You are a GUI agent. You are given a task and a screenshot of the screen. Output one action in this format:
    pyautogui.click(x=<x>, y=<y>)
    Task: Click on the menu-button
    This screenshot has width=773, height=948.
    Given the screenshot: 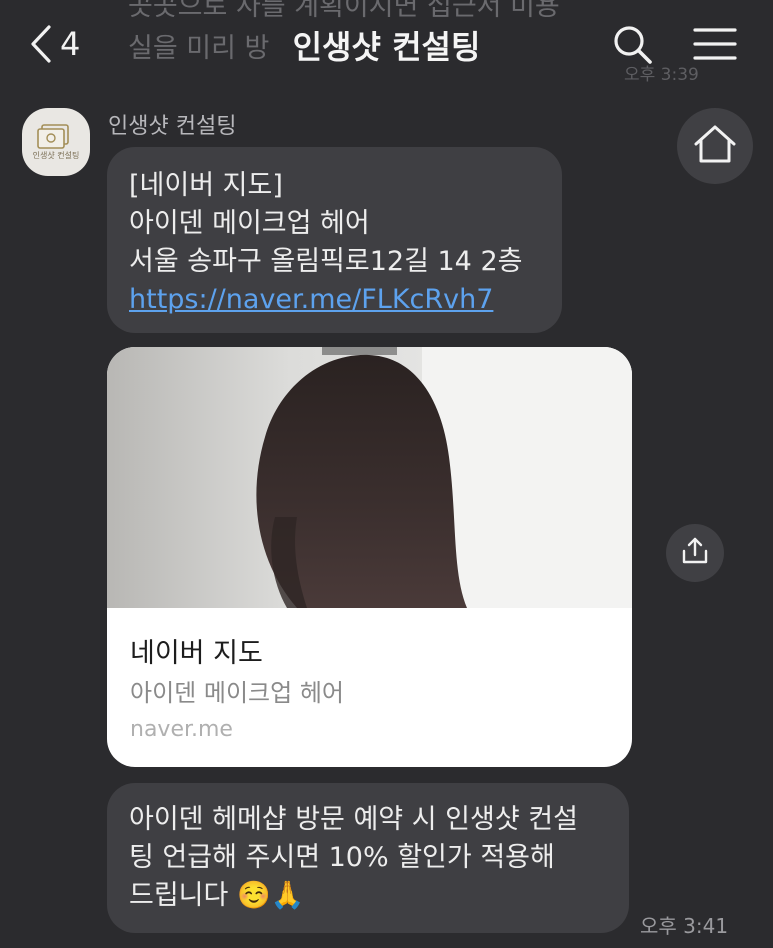 What is the action you would take?
    pyautogui.click(x=715, y=46)
    